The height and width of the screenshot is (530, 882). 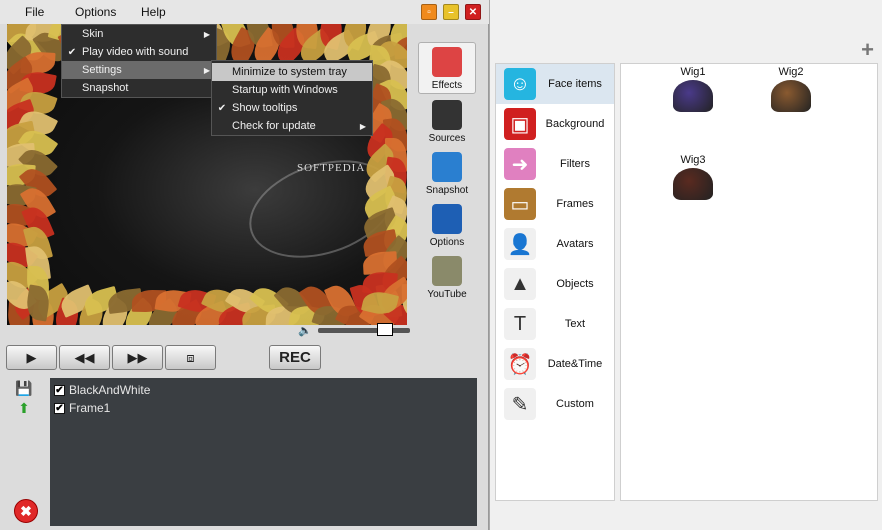 What do you see at coordinates (867, 50) in the screenshot?
I see `add-icon: +` at bounding box center [867, 50].